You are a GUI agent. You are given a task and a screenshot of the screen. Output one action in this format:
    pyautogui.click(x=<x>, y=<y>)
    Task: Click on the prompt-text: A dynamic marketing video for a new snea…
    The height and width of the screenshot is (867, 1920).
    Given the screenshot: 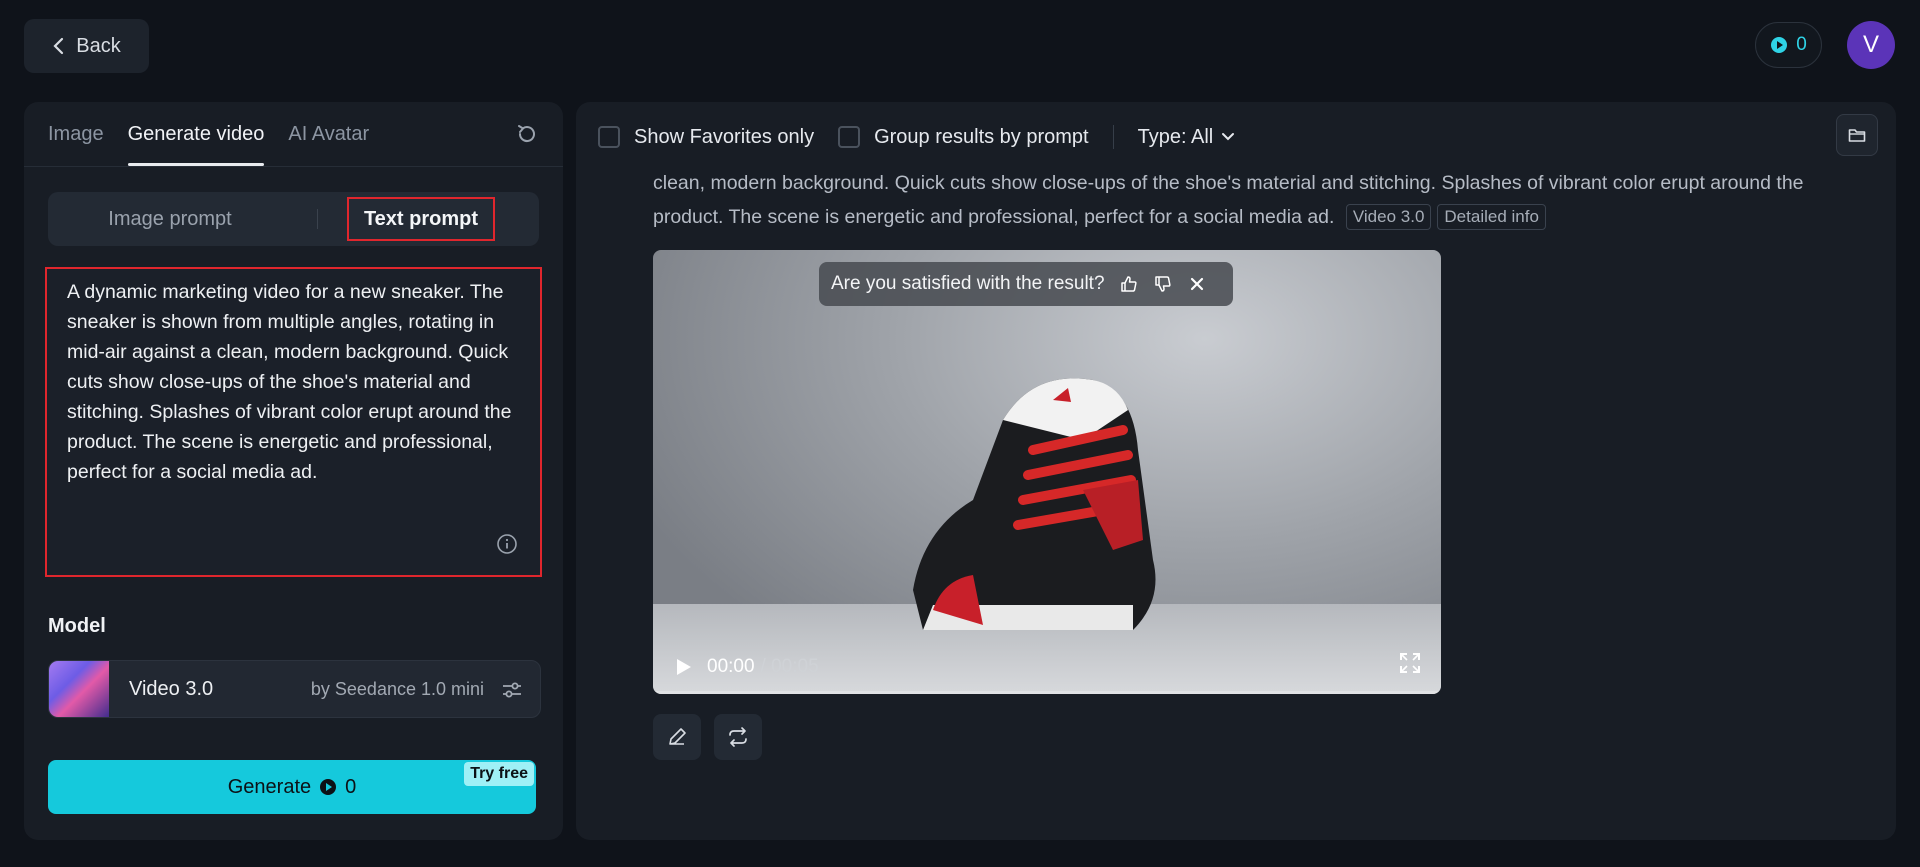 What is the action you would take?
    pyautogui.click(x=289, y=382)
    